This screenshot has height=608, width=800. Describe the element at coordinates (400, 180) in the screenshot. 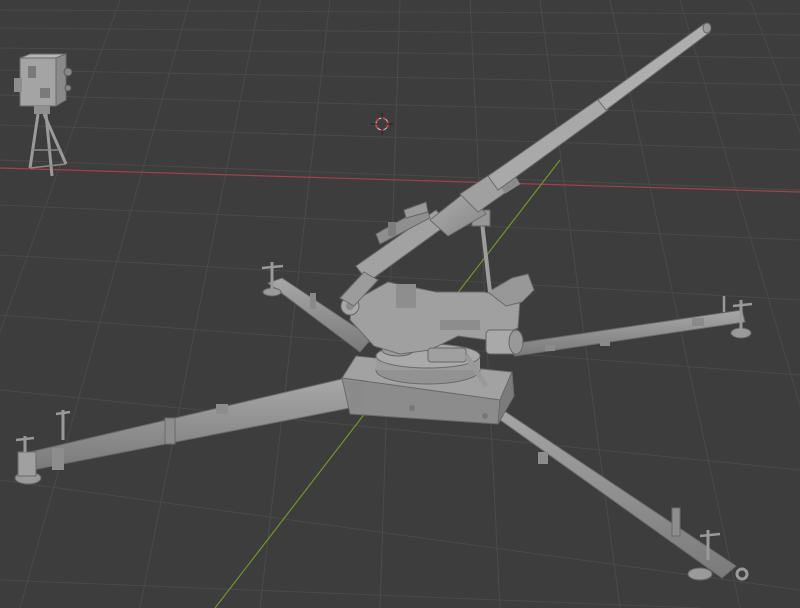

I see `x-axis-line` at that location.